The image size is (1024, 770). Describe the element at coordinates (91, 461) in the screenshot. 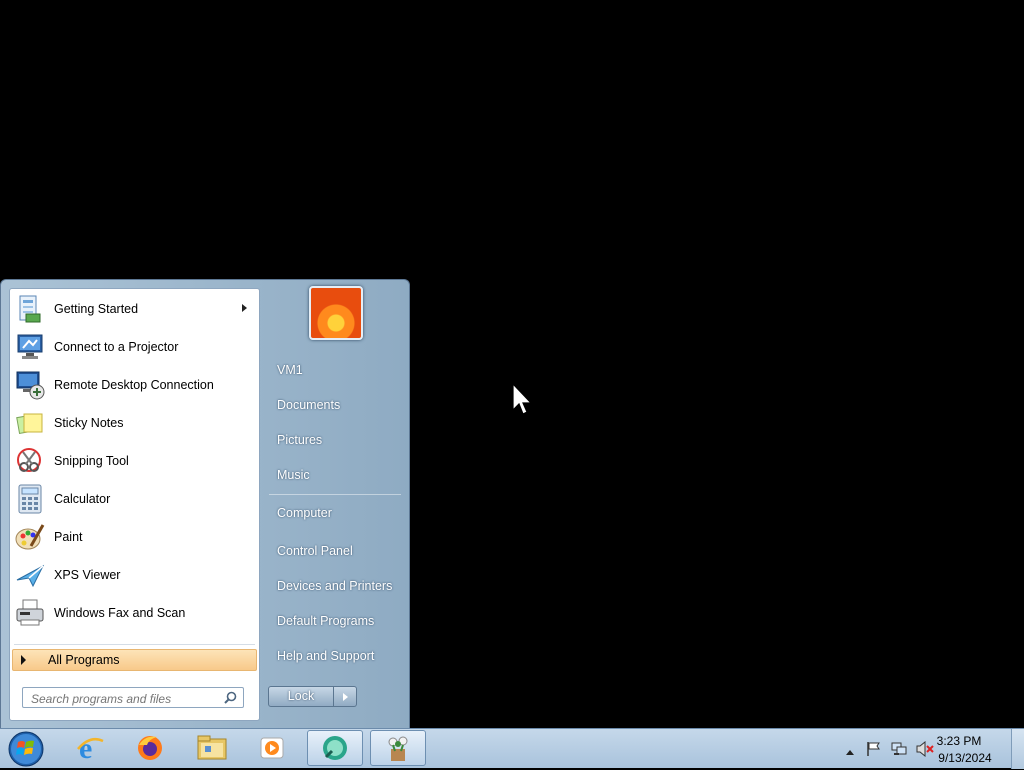

I see `program-label: Snipping Tool` at that location.